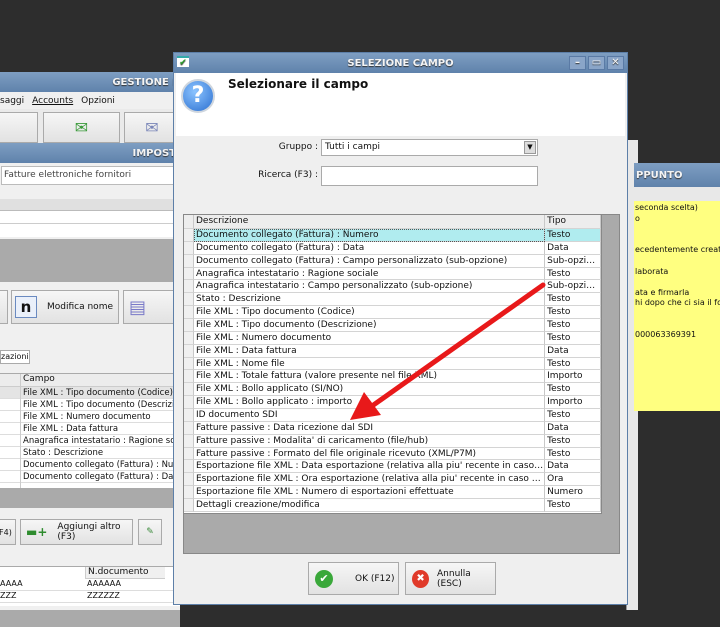 This screenshot has width=720, height=627. What do you see at coordinates (448, 351) in the screenshot?
I see `red-arrow-annotation` at bounding box center [448, 351].